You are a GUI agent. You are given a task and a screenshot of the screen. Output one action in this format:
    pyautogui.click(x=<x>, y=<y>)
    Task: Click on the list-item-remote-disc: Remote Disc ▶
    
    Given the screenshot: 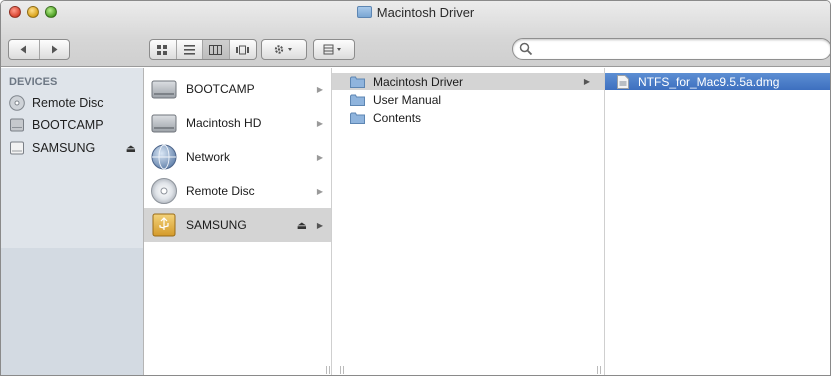 What is the action you would take?
    pyautogui.click(x=237, y=191)
    